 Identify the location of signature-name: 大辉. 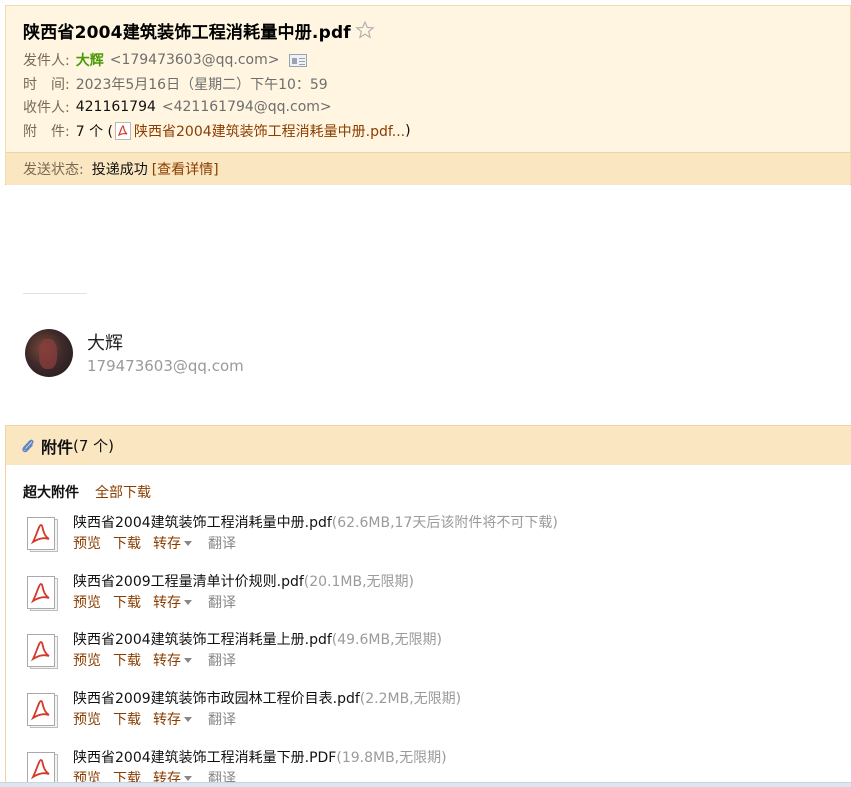
(105, 343).